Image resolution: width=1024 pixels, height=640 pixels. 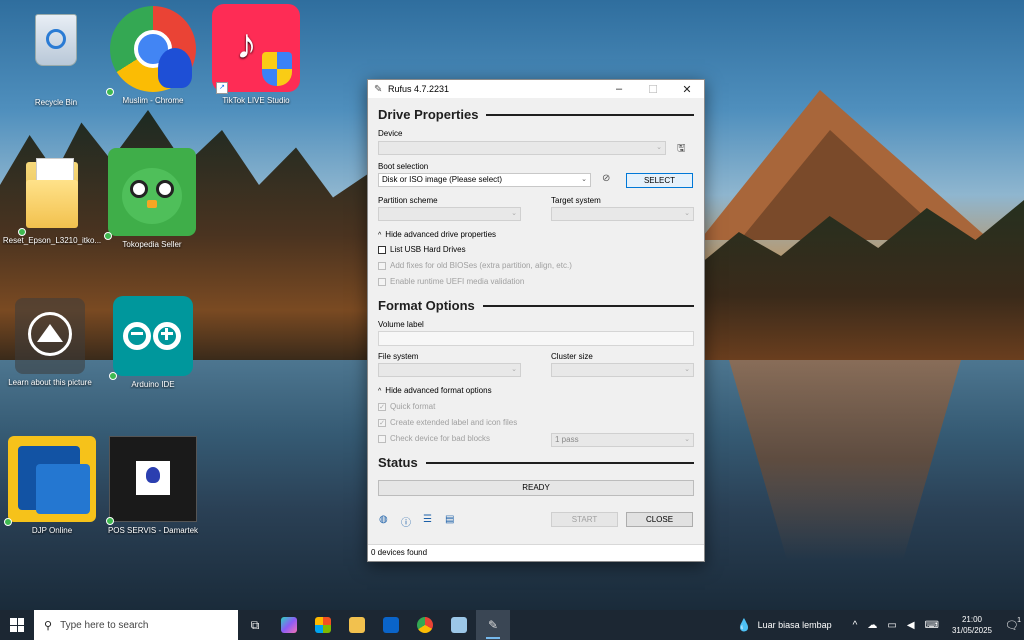 What do you see at coordinates (50, 481) in the screenshot?
I see `djp-icon` at bounding box center [50, 481].